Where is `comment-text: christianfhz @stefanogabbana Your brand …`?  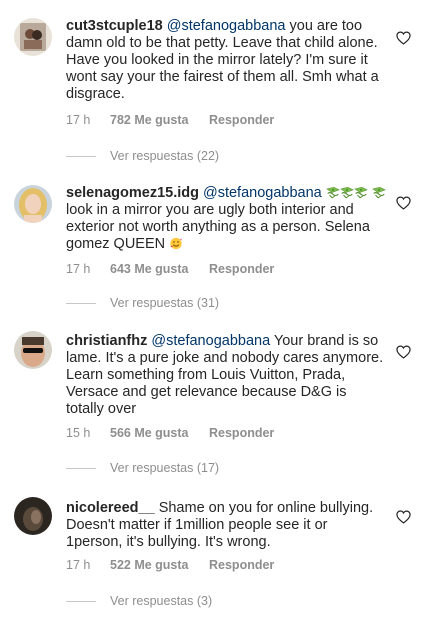
comment-text: christianfhz @stefanogabbana Your brand … is located at coordinates (226, 375).